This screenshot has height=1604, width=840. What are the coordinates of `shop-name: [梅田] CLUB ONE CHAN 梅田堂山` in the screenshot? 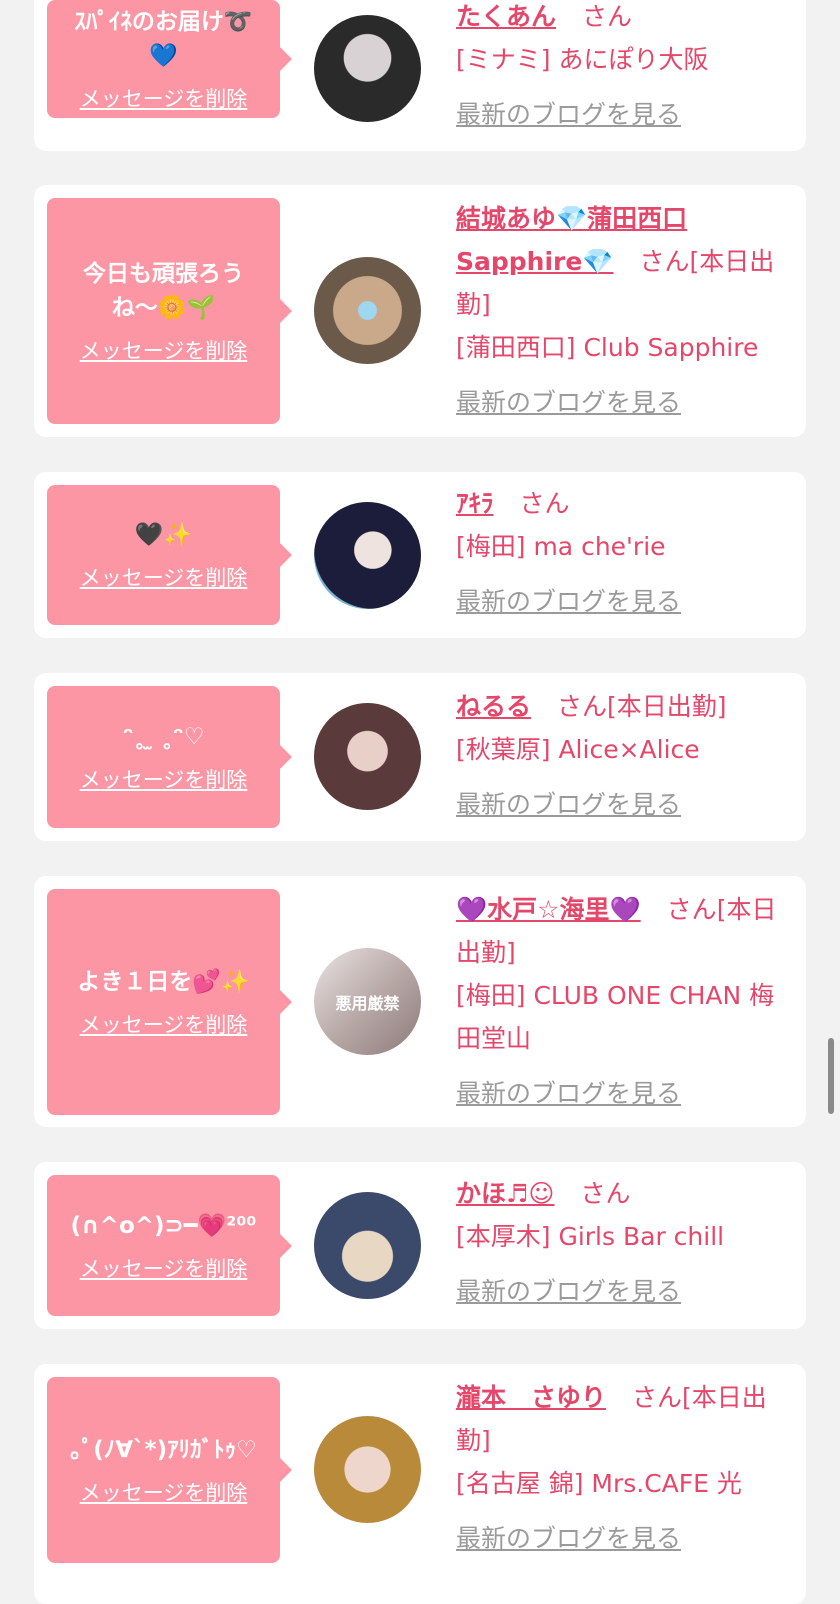 It's located at (615, 1017).